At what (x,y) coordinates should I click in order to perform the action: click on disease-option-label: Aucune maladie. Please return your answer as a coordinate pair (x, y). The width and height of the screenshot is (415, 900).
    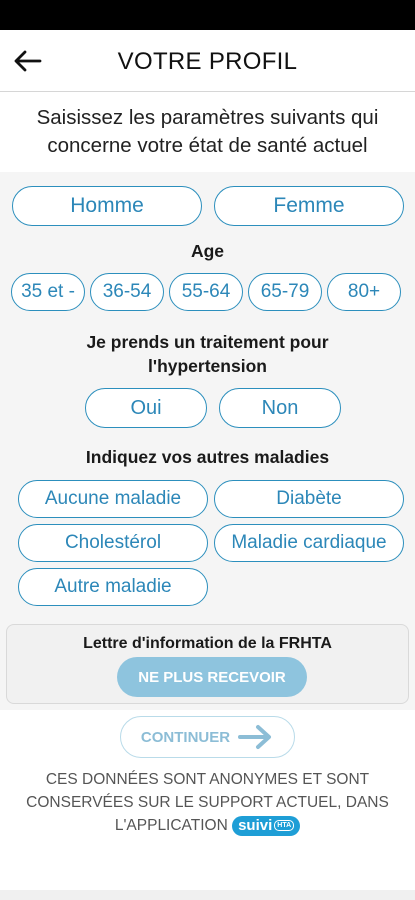
    Looking at the image, I should click on (113, 498).